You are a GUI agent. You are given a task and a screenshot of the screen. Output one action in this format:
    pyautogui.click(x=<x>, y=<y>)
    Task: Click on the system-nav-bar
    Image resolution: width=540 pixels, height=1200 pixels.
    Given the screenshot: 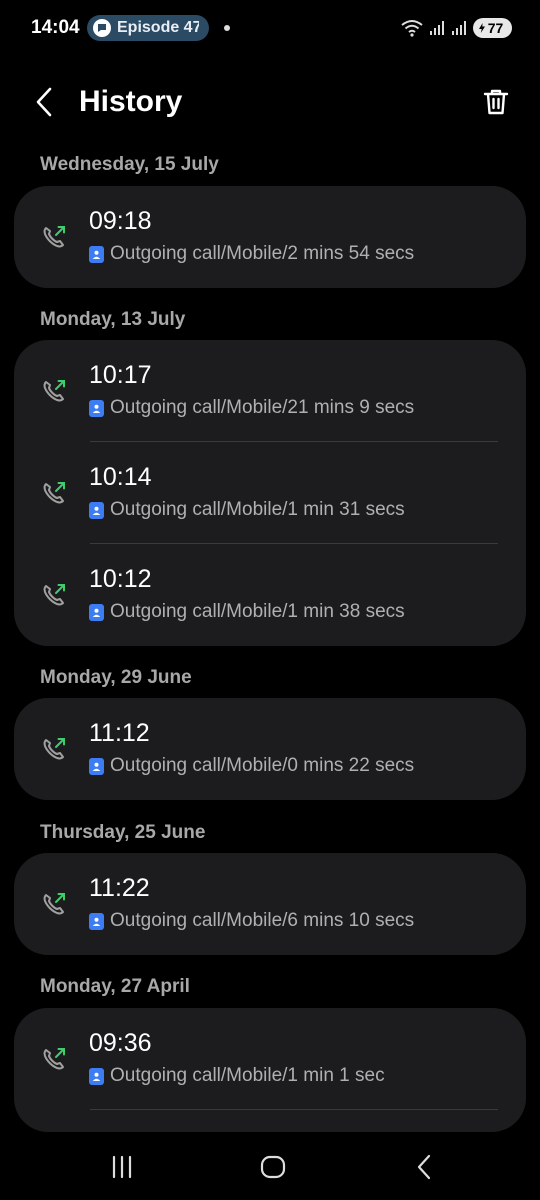 What is the action you would take?
    pyautogui.click(x=270, y=1167)
    